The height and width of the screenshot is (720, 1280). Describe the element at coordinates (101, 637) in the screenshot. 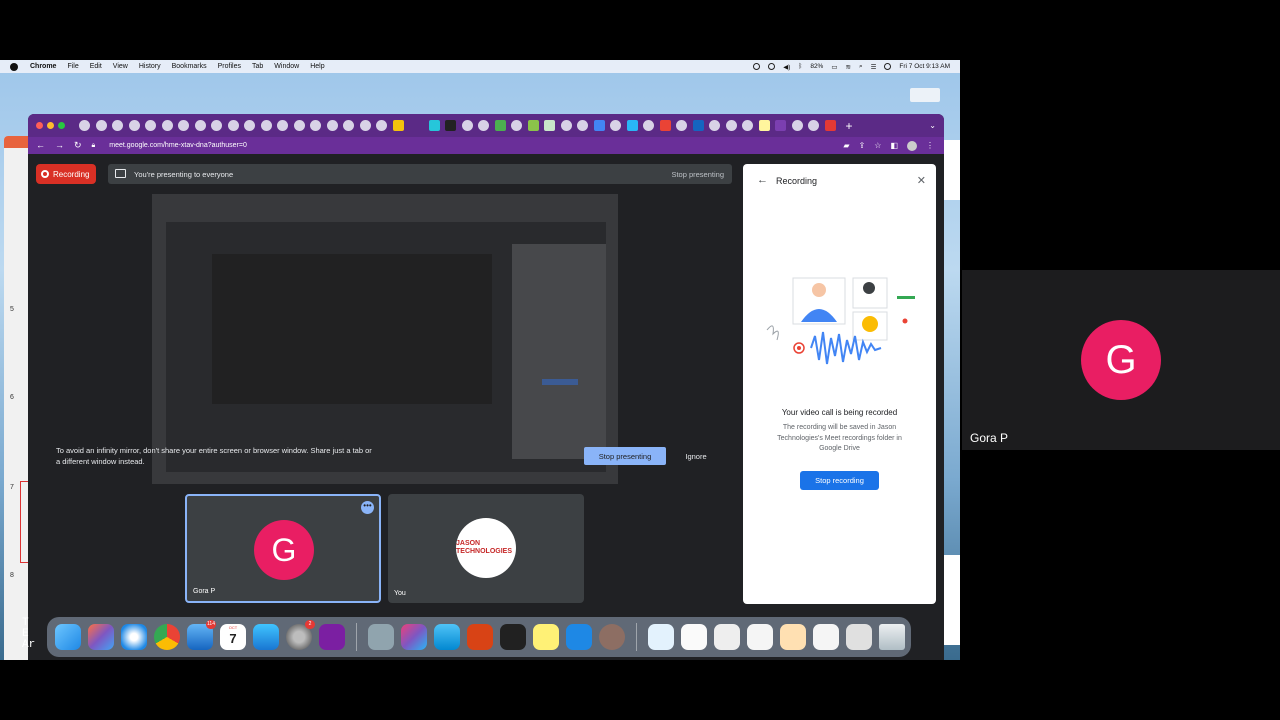

I see `launchpad-icon` at that location.